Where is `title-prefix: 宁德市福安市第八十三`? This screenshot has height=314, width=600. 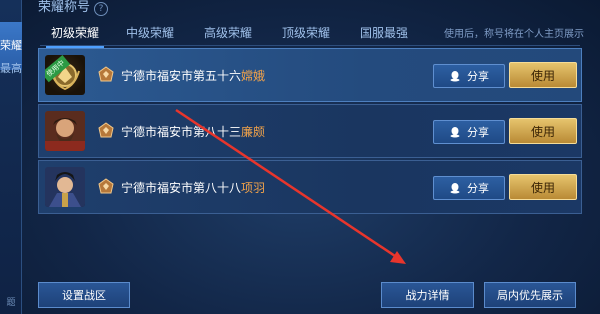 title-prefix: 宁德市福安市第八十三 is located at coordinates (181, 132).